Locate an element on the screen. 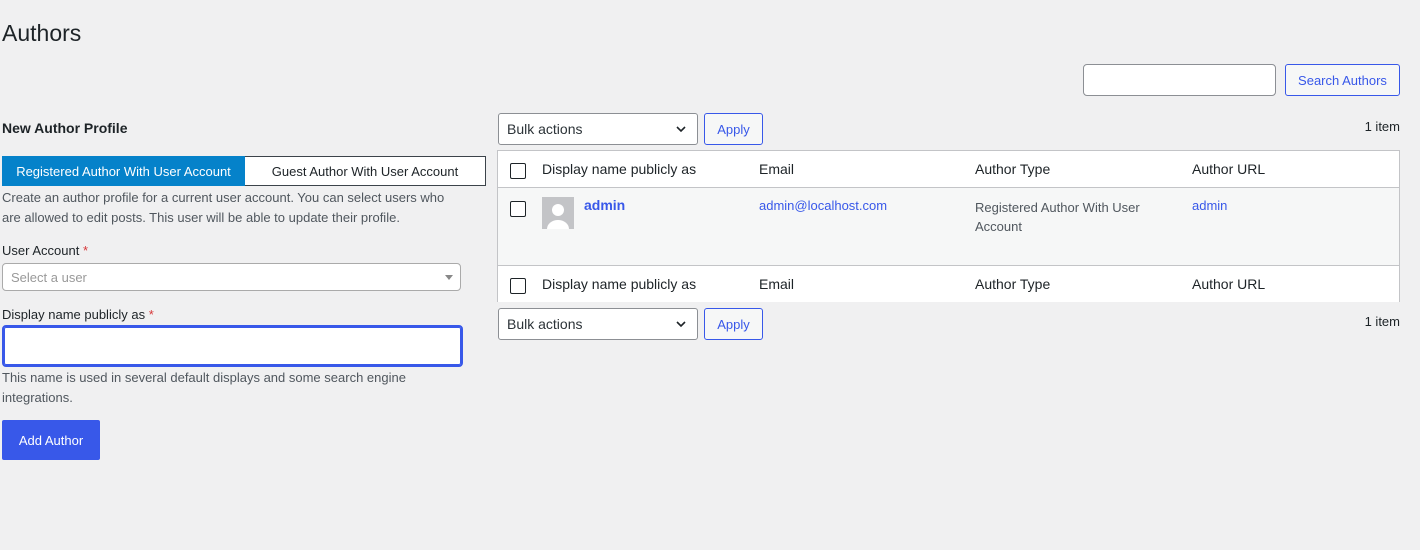 The image size is (1420, 550). display-name-label: Display name publicly as * is located at coordinates (78, 315).